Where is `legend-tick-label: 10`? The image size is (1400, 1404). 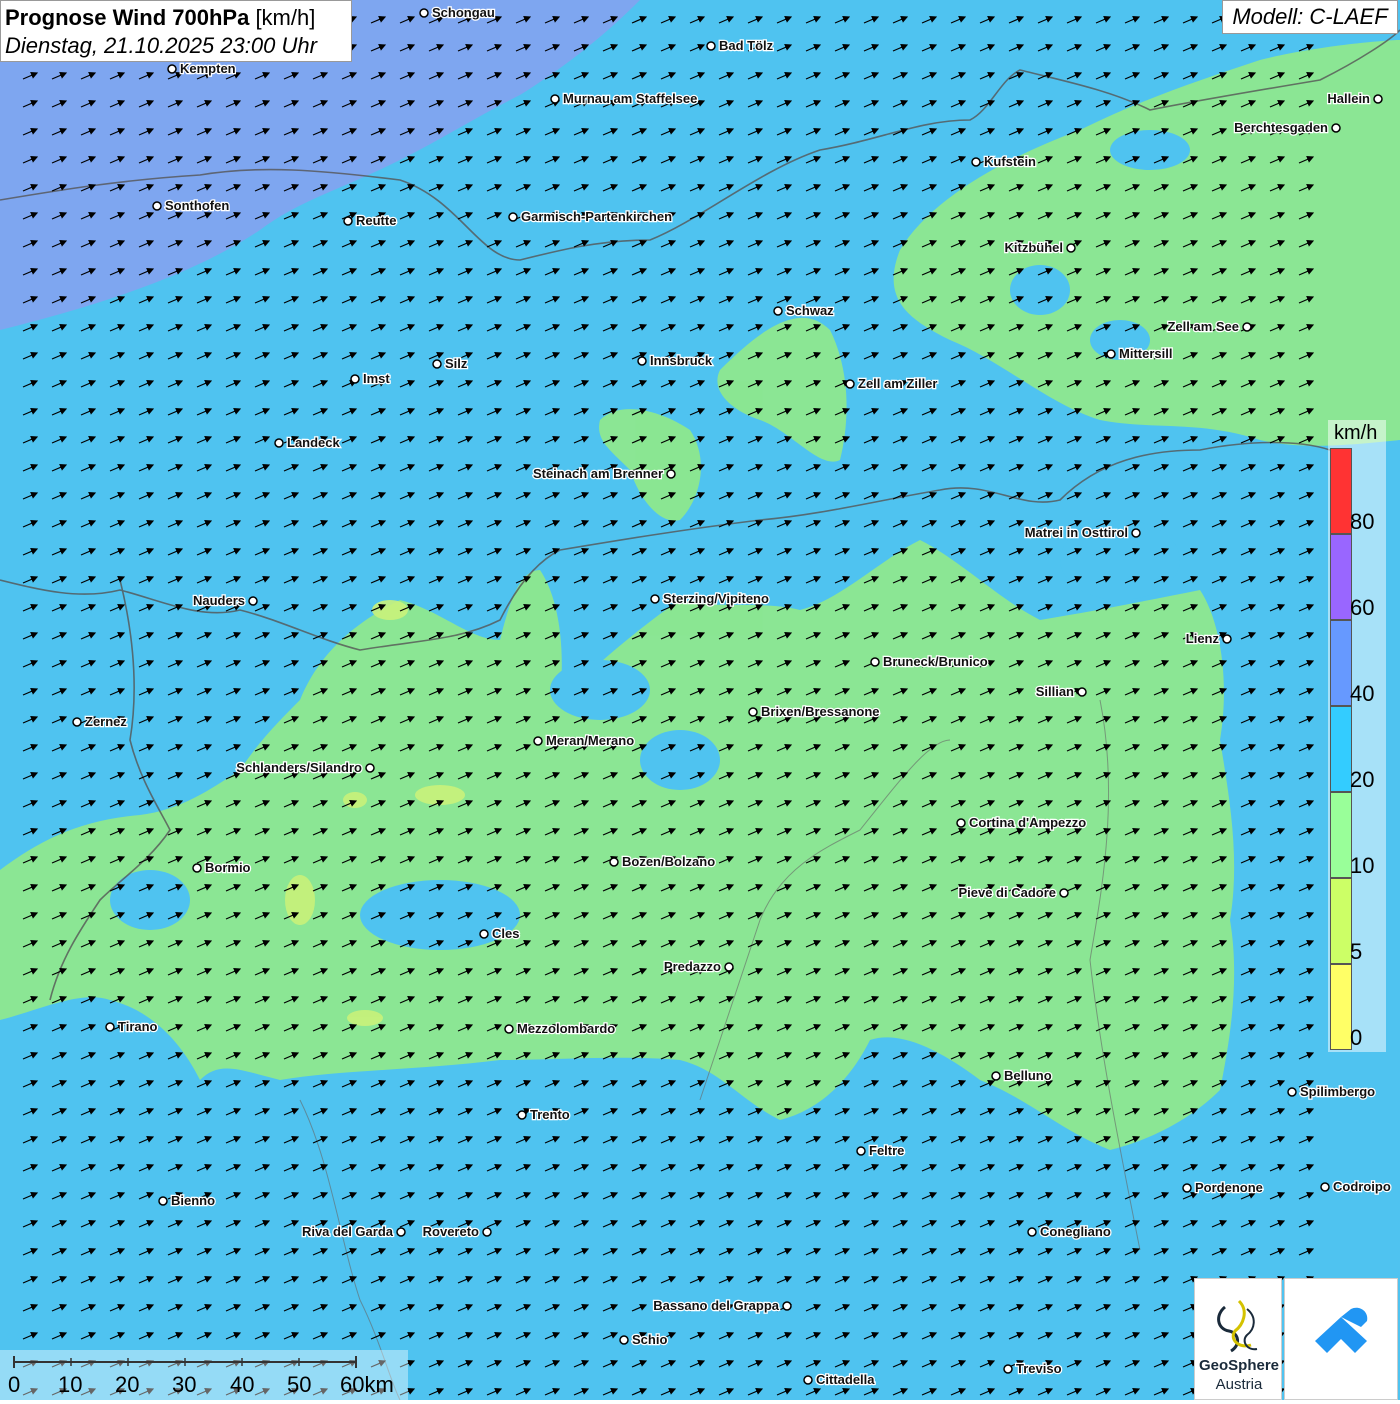
legend-tick-label: 10 is located at coordinates (1362, 865).